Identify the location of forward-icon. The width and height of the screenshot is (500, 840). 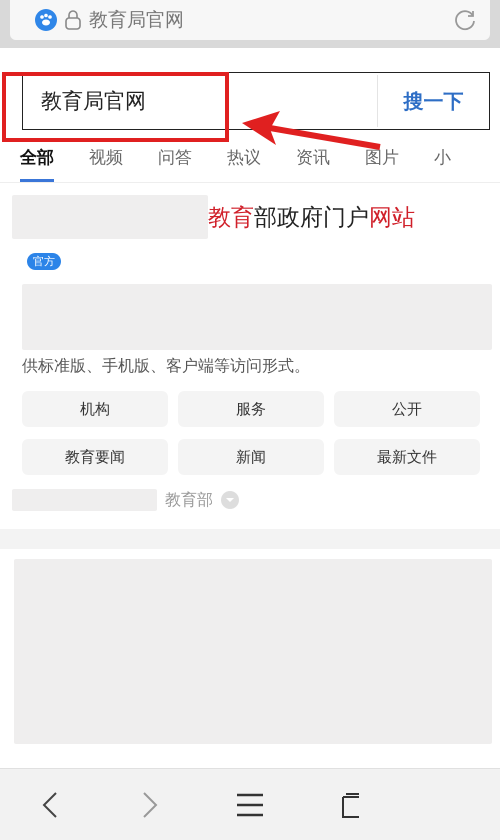
(150, 804).